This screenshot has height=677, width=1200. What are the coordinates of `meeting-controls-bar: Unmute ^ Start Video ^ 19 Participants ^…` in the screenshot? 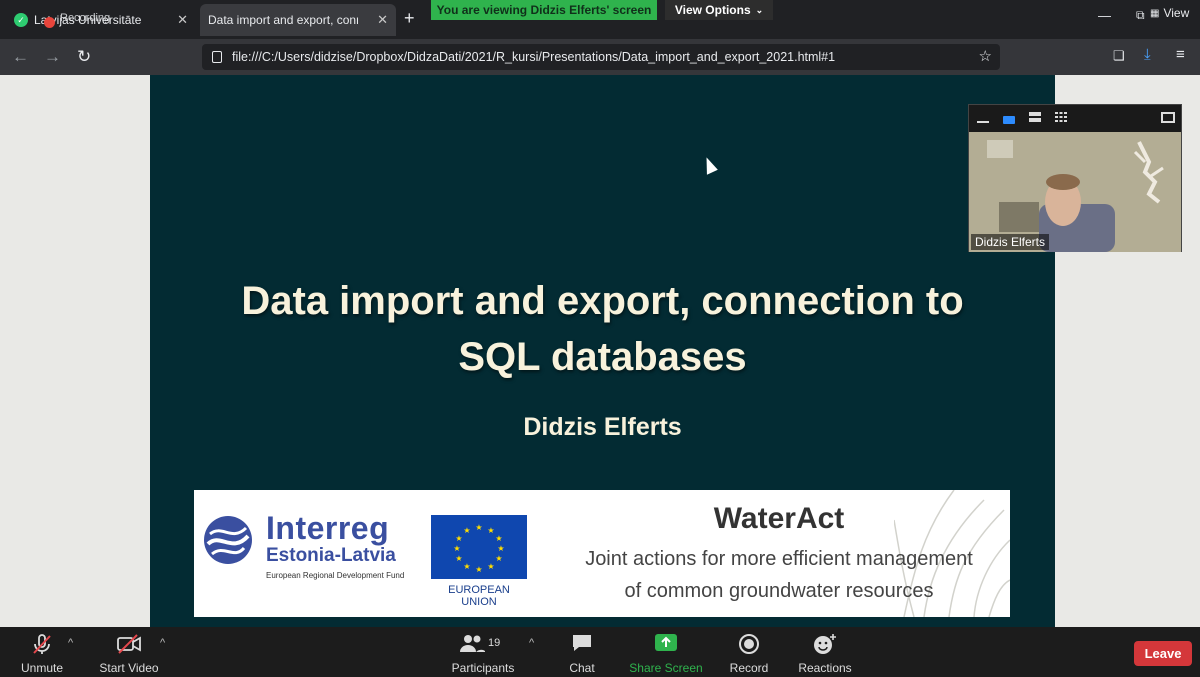 It's located at (600, 652).